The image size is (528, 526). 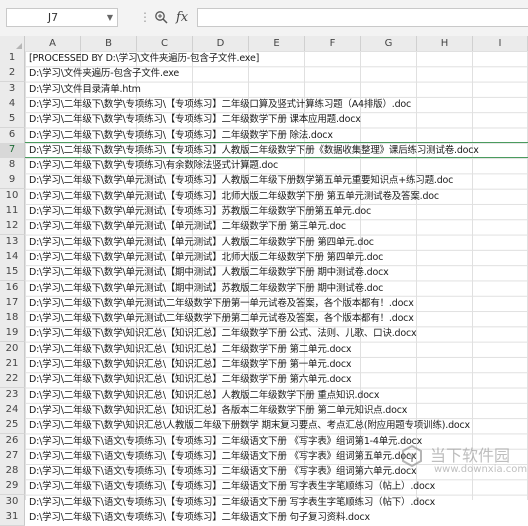 I want to click on cell-a1: [PROCESSED BY D:\学习\文件夹遍历-包含子文件.exe], so click(x=144, y=58).